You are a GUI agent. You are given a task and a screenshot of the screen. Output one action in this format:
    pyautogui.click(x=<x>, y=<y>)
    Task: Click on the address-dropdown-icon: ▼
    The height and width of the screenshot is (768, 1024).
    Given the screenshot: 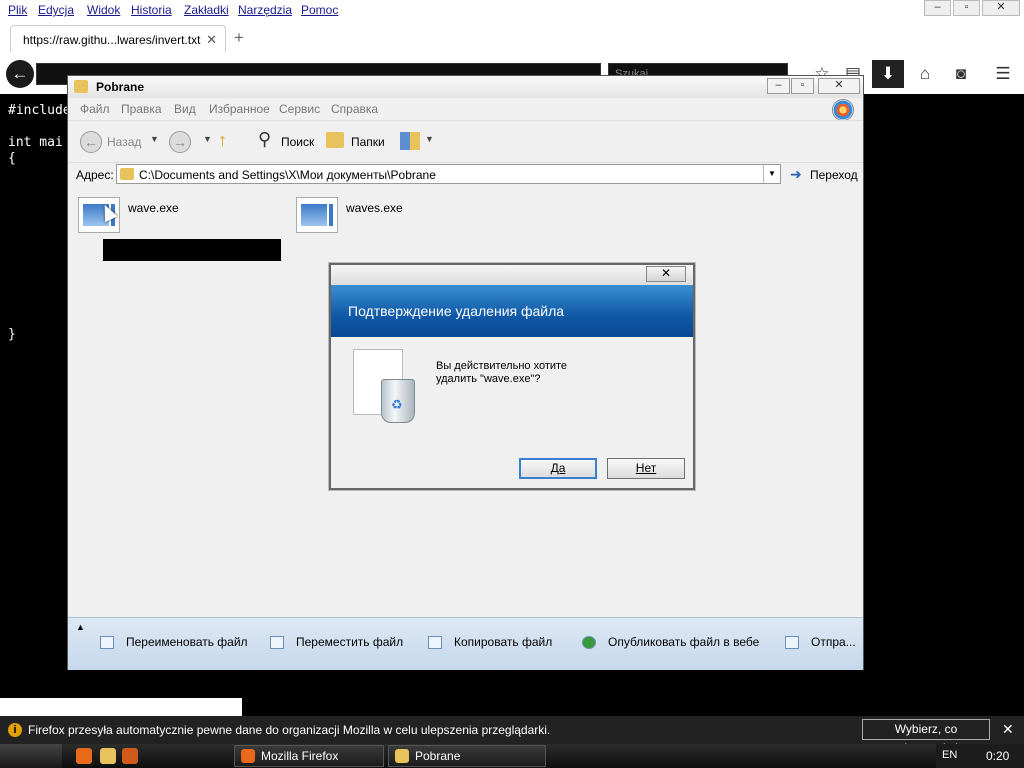 What is the action you would take?
    pyautogui.click(x=771, y=174)
    